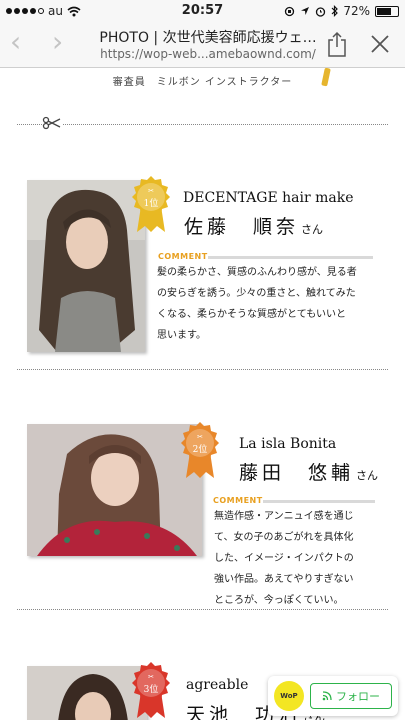  I want to click on battery-icon, so click(387, 11).